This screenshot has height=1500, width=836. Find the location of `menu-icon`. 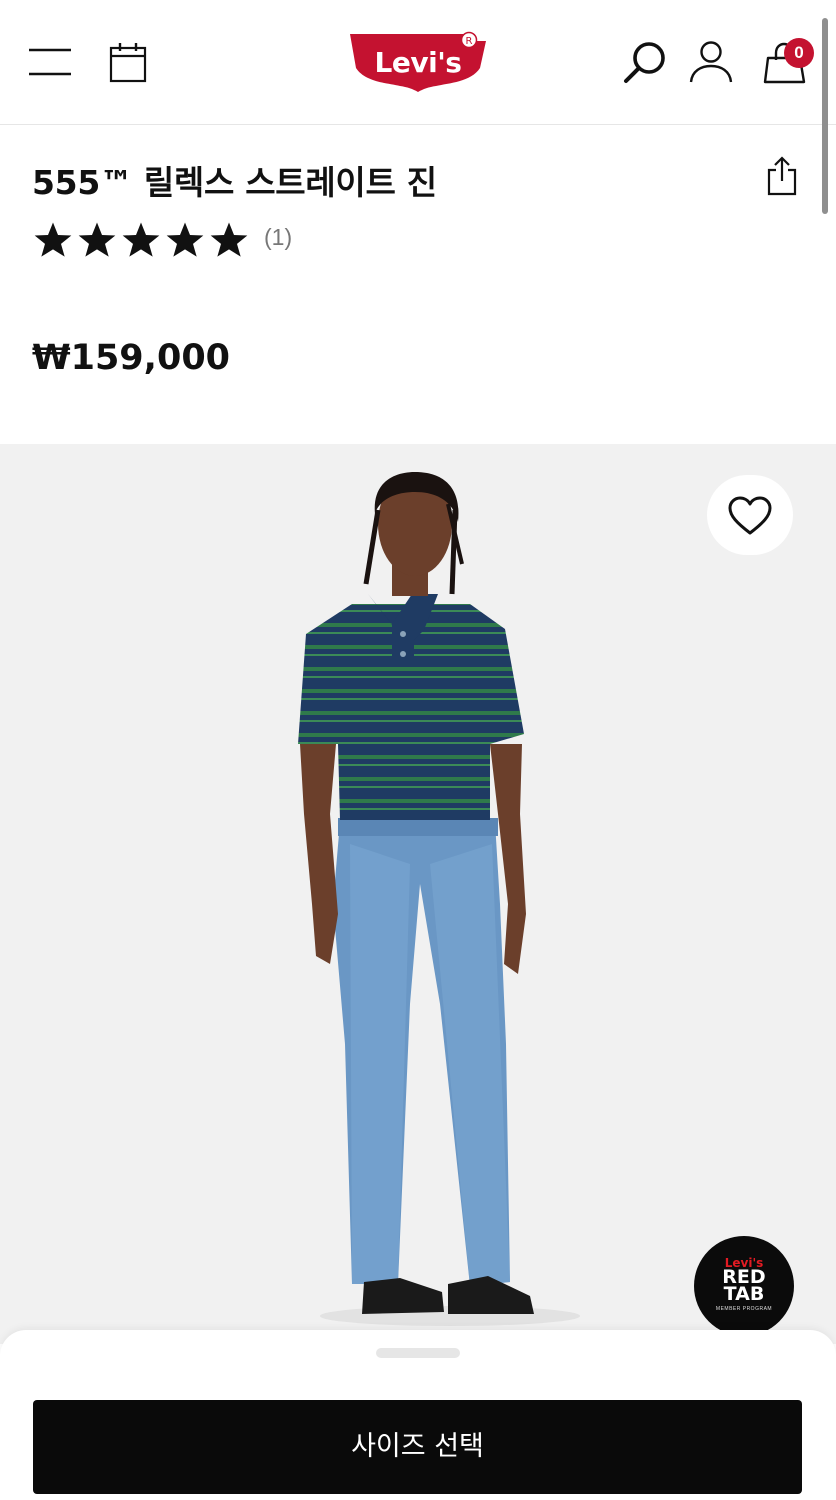

menu-icon is located at coordinates (50, 62).